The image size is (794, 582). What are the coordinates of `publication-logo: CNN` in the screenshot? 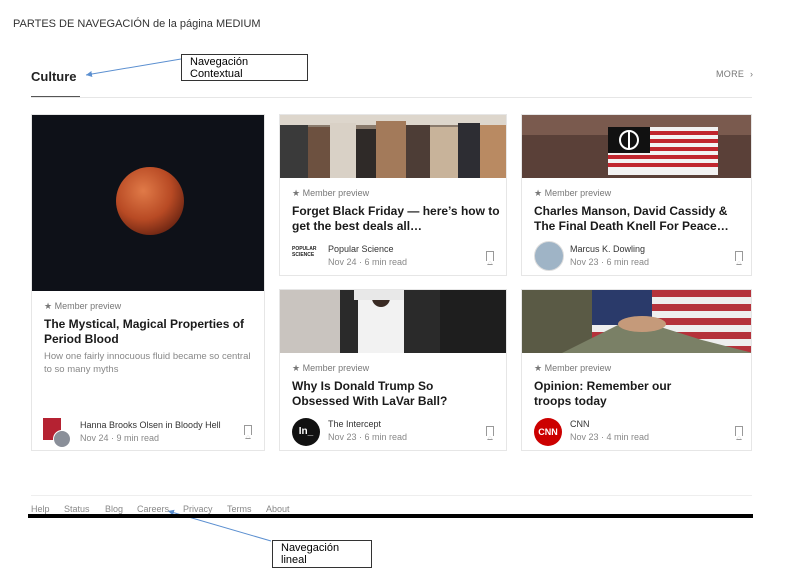 It's located at (548, 432).